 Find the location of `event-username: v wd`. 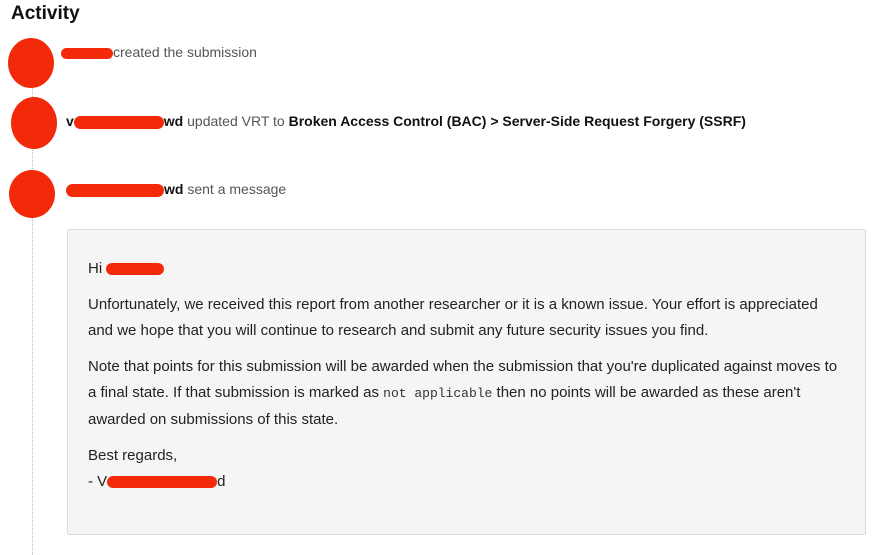

event-username: v wd is located at coordinates (124, 121).